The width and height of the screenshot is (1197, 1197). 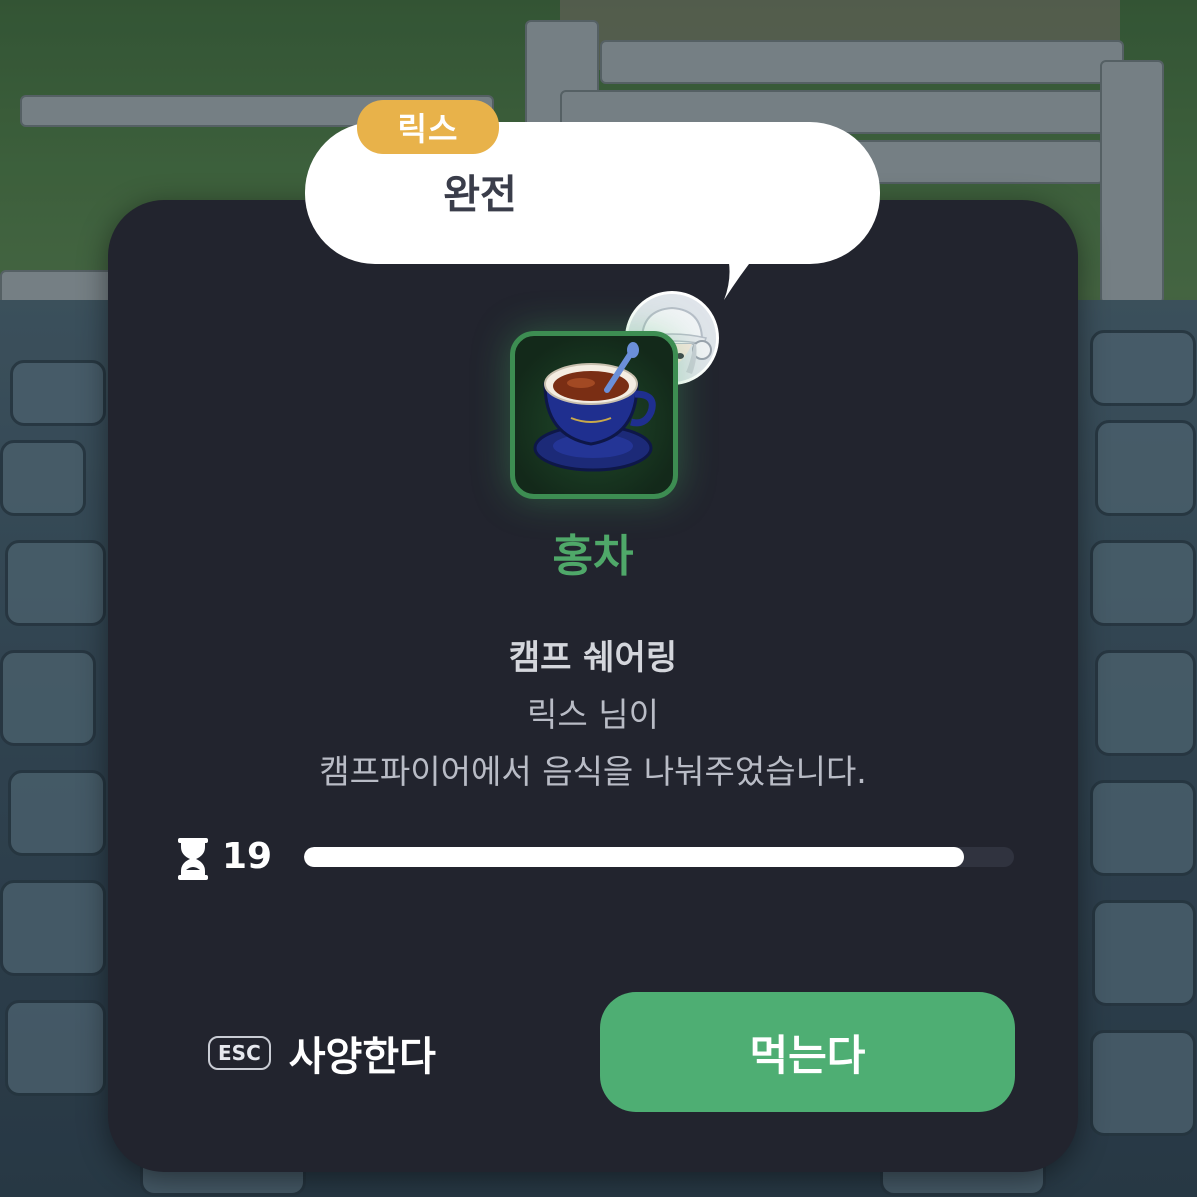 What do you see at coordinates (593, 556) in the screenshot?
I see `item-name: 홍차` at bounding box center [593, 556].